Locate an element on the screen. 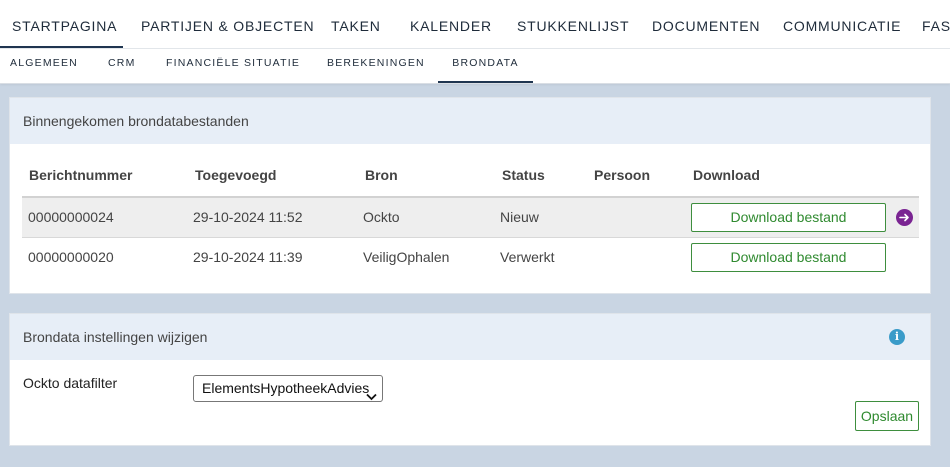  info-icon: i is located at coordinates (897, 337).